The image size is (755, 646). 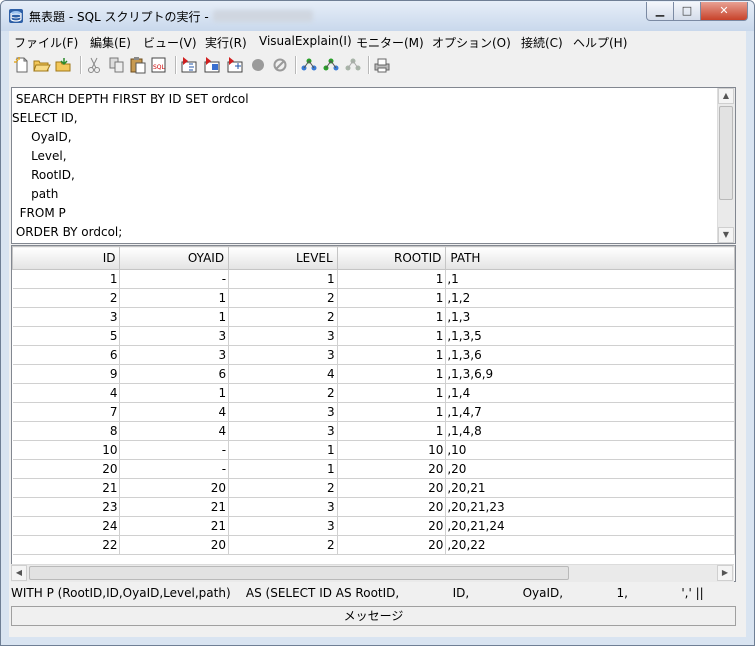 I want to click on column-header-id: ID, so click(x=66, y=258).